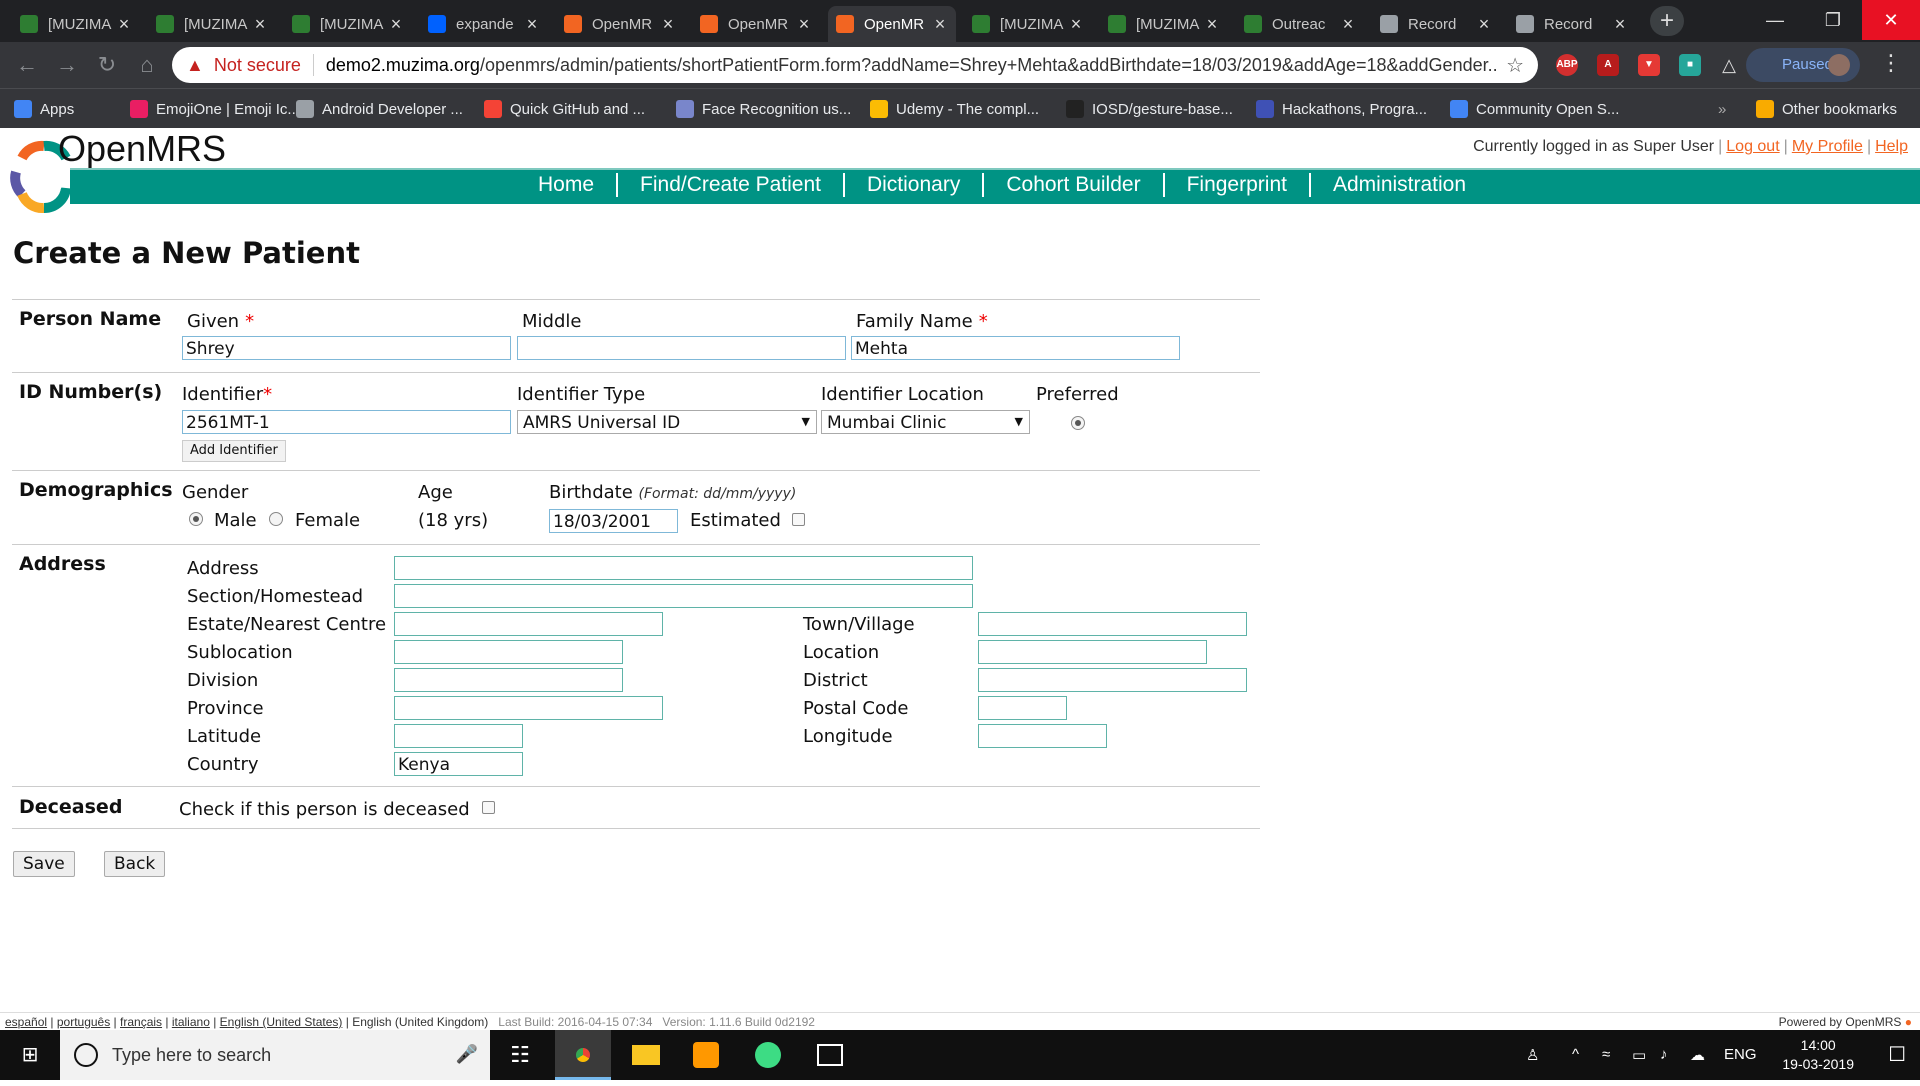 The height and width of the screenshot is (1086, 1920). What do you see at coordinates (681, 348) in the screenshot?
I see `middle-name-input` at bounding box center [681, 348].